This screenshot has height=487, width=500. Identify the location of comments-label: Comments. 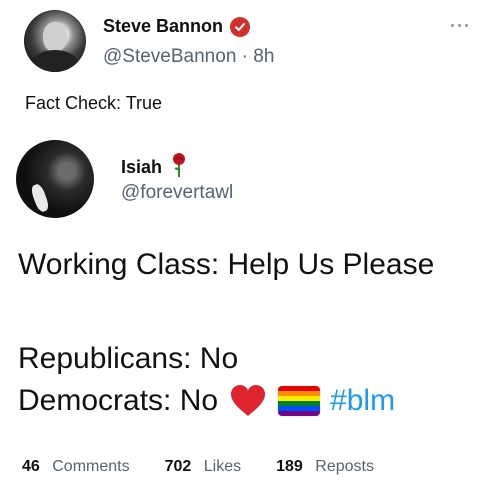
(91, 466).